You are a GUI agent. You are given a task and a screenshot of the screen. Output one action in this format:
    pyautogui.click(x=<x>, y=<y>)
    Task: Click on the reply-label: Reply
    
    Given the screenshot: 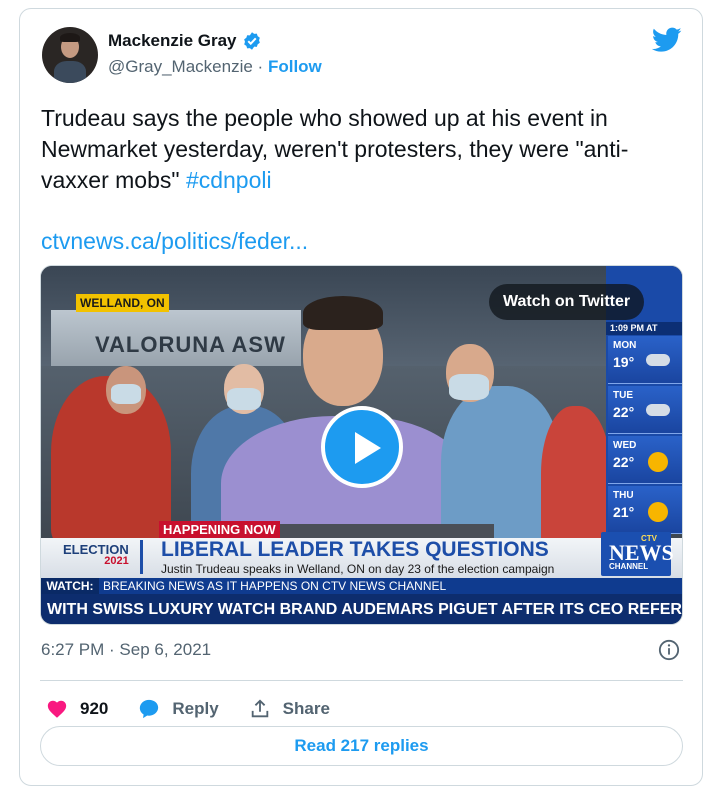 What is the action you would take?
    pyautogui.click(x=195, y=708)
    